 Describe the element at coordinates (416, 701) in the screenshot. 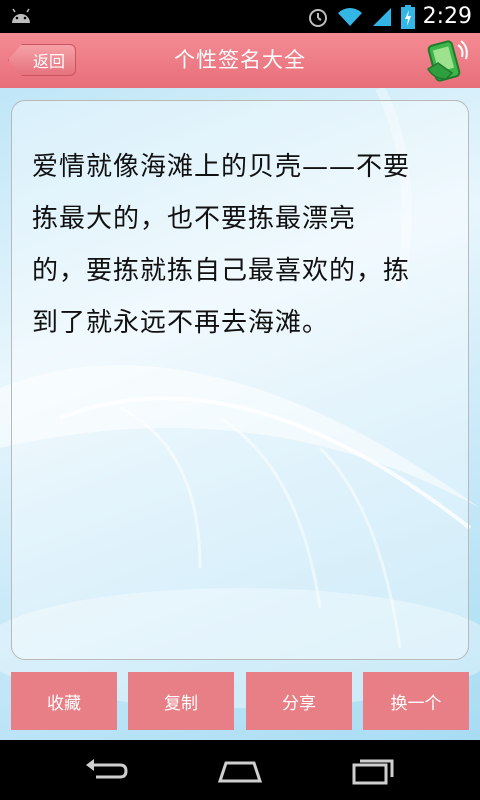

I see `next-button: 换一个` at that location.